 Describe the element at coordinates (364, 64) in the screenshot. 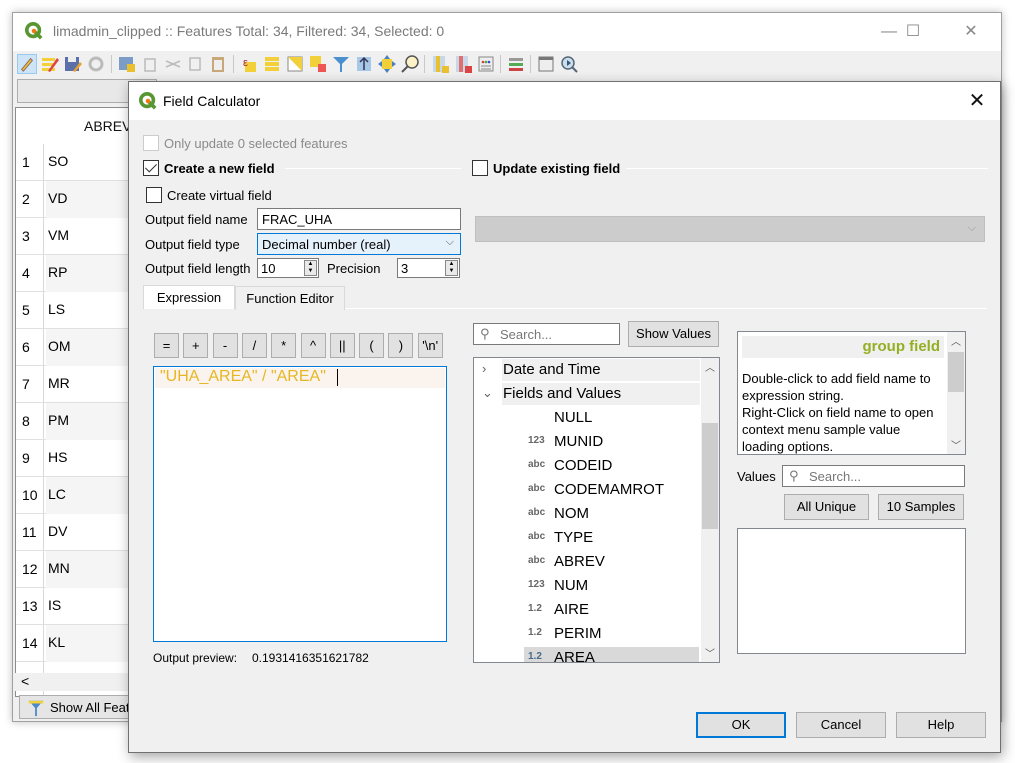

I see `move-selection-to-top-icon` at that location.